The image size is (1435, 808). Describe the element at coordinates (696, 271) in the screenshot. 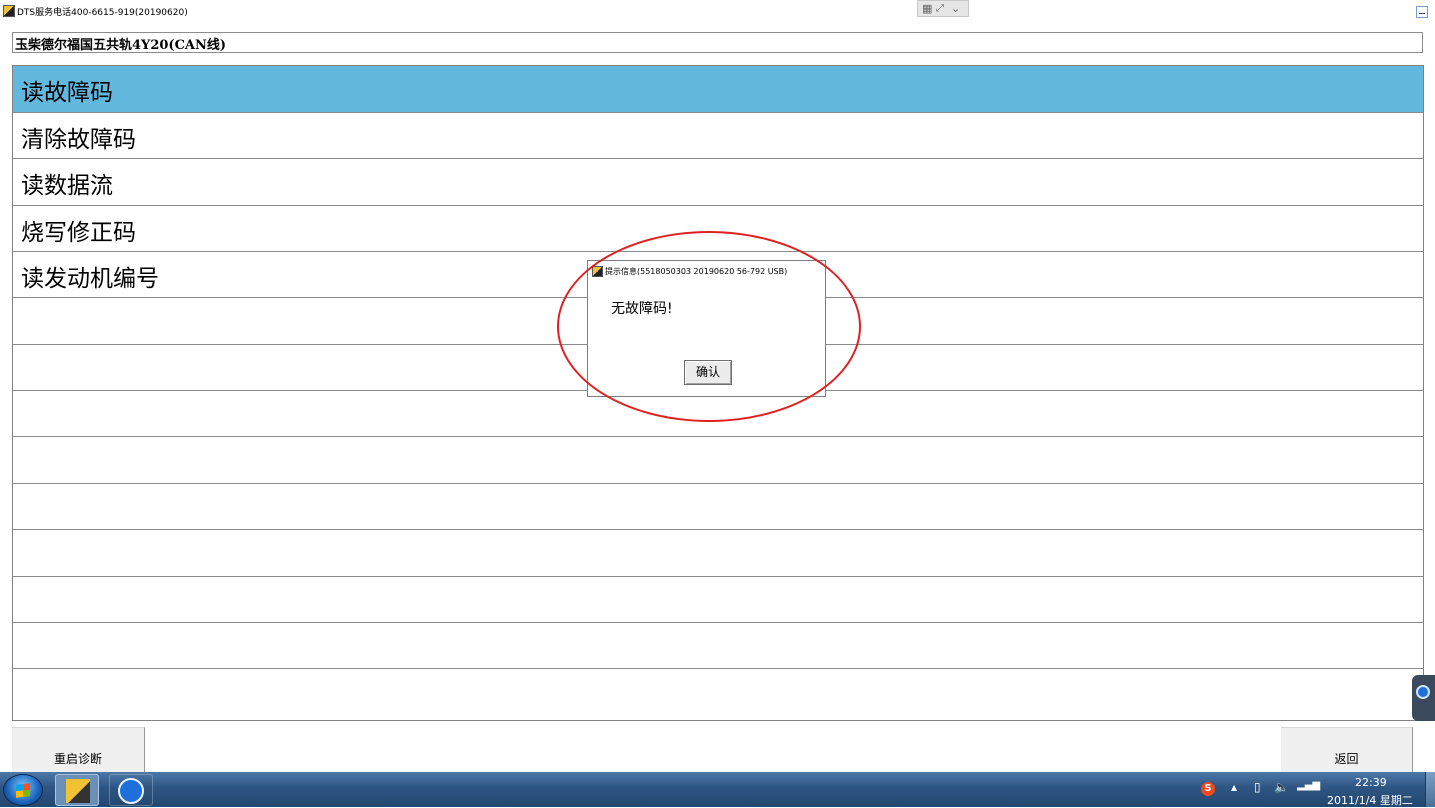

I see `dialog-title: 提示信息(5518050303 20190620 56-792 USB)` at that location.